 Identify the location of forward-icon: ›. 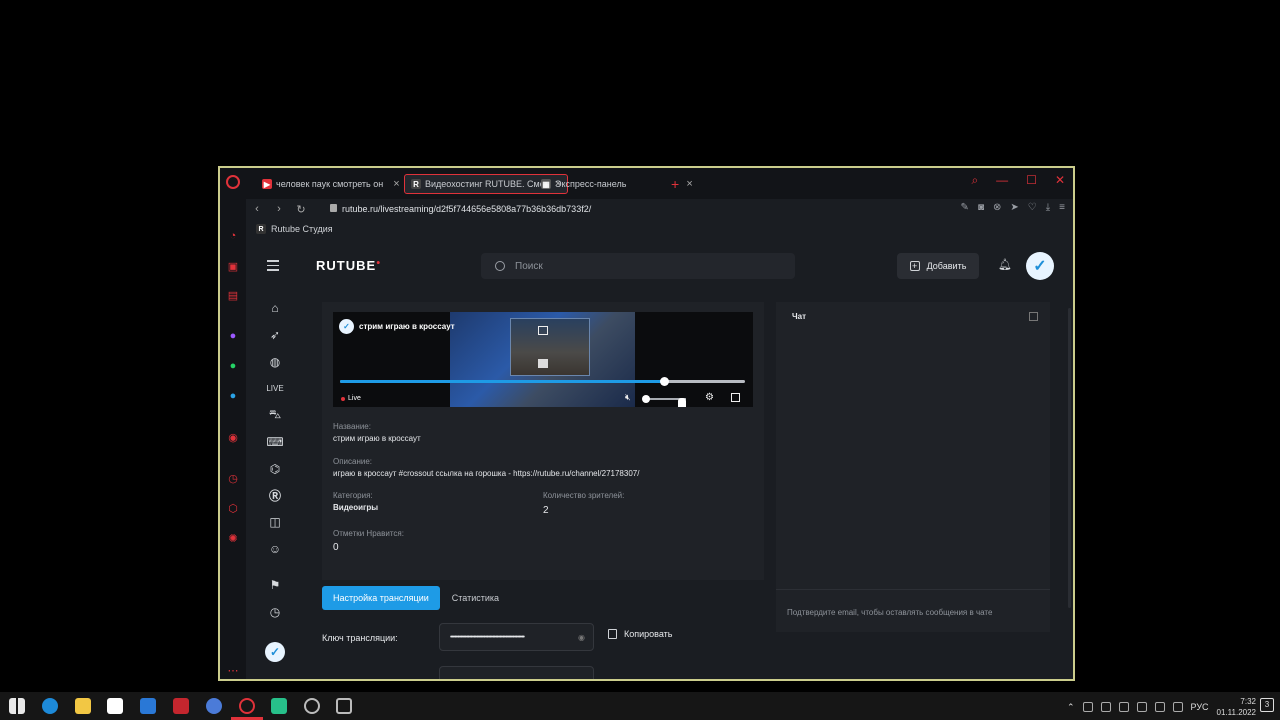
(279, 209).